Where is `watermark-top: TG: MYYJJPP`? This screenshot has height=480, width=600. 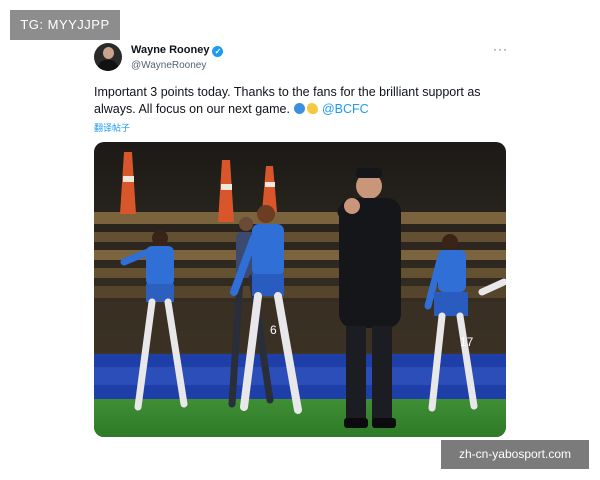
watermark-top: TG: MYYJJPP is located at coordinates (65, 25).